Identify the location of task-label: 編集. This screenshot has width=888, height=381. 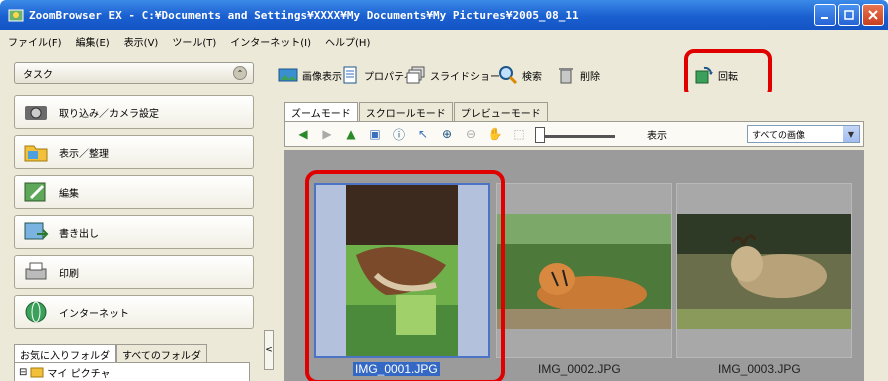
(69, 194).